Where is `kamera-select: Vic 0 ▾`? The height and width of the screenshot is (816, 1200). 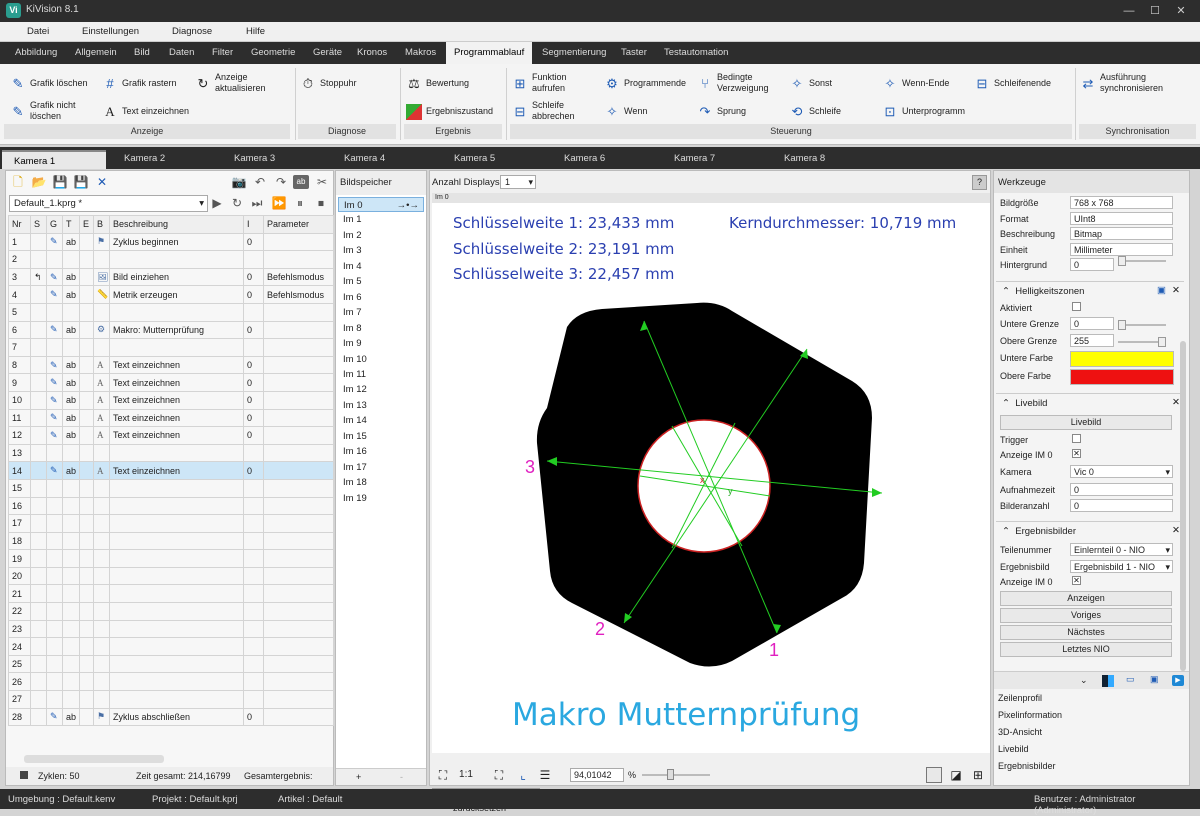 kamera-select: Vic 0 ▾ is located at coordinates (1121, 471).